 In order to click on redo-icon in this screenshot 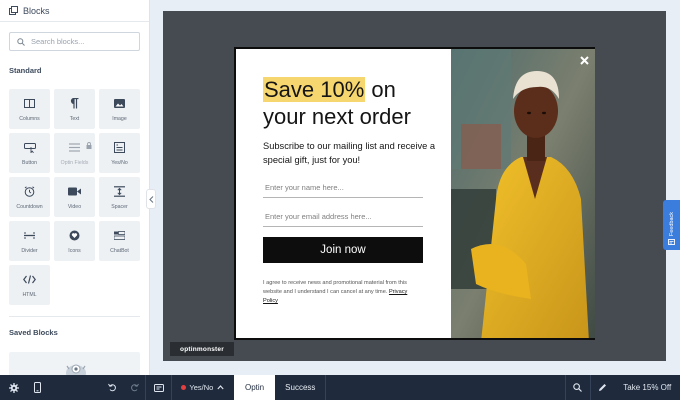, I will do `click(134, 387)`.